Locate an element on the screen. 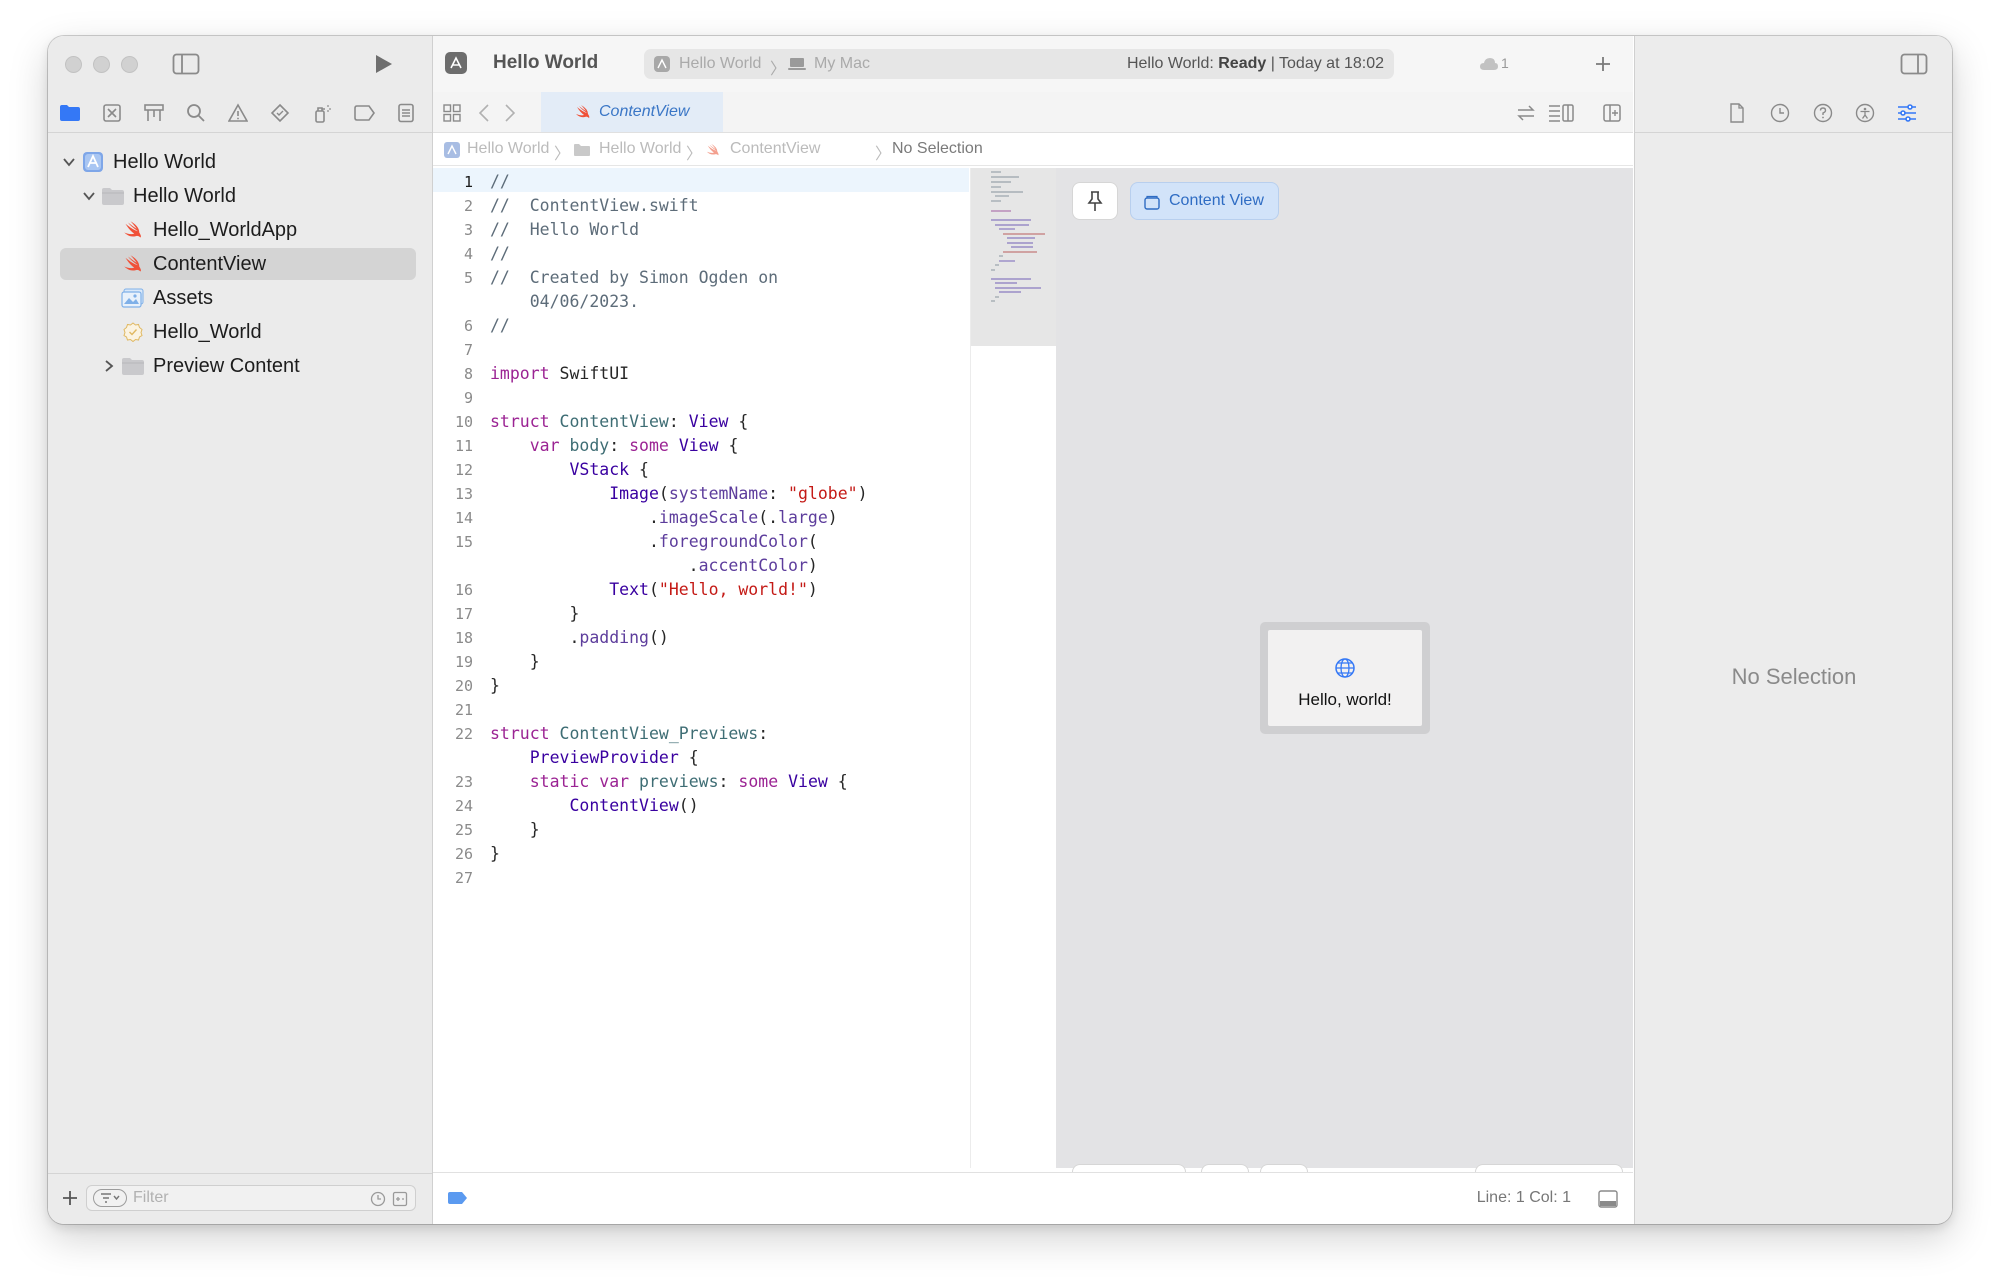  code-line: Image(systemName: "globe") is located at coordinates (678, 493).